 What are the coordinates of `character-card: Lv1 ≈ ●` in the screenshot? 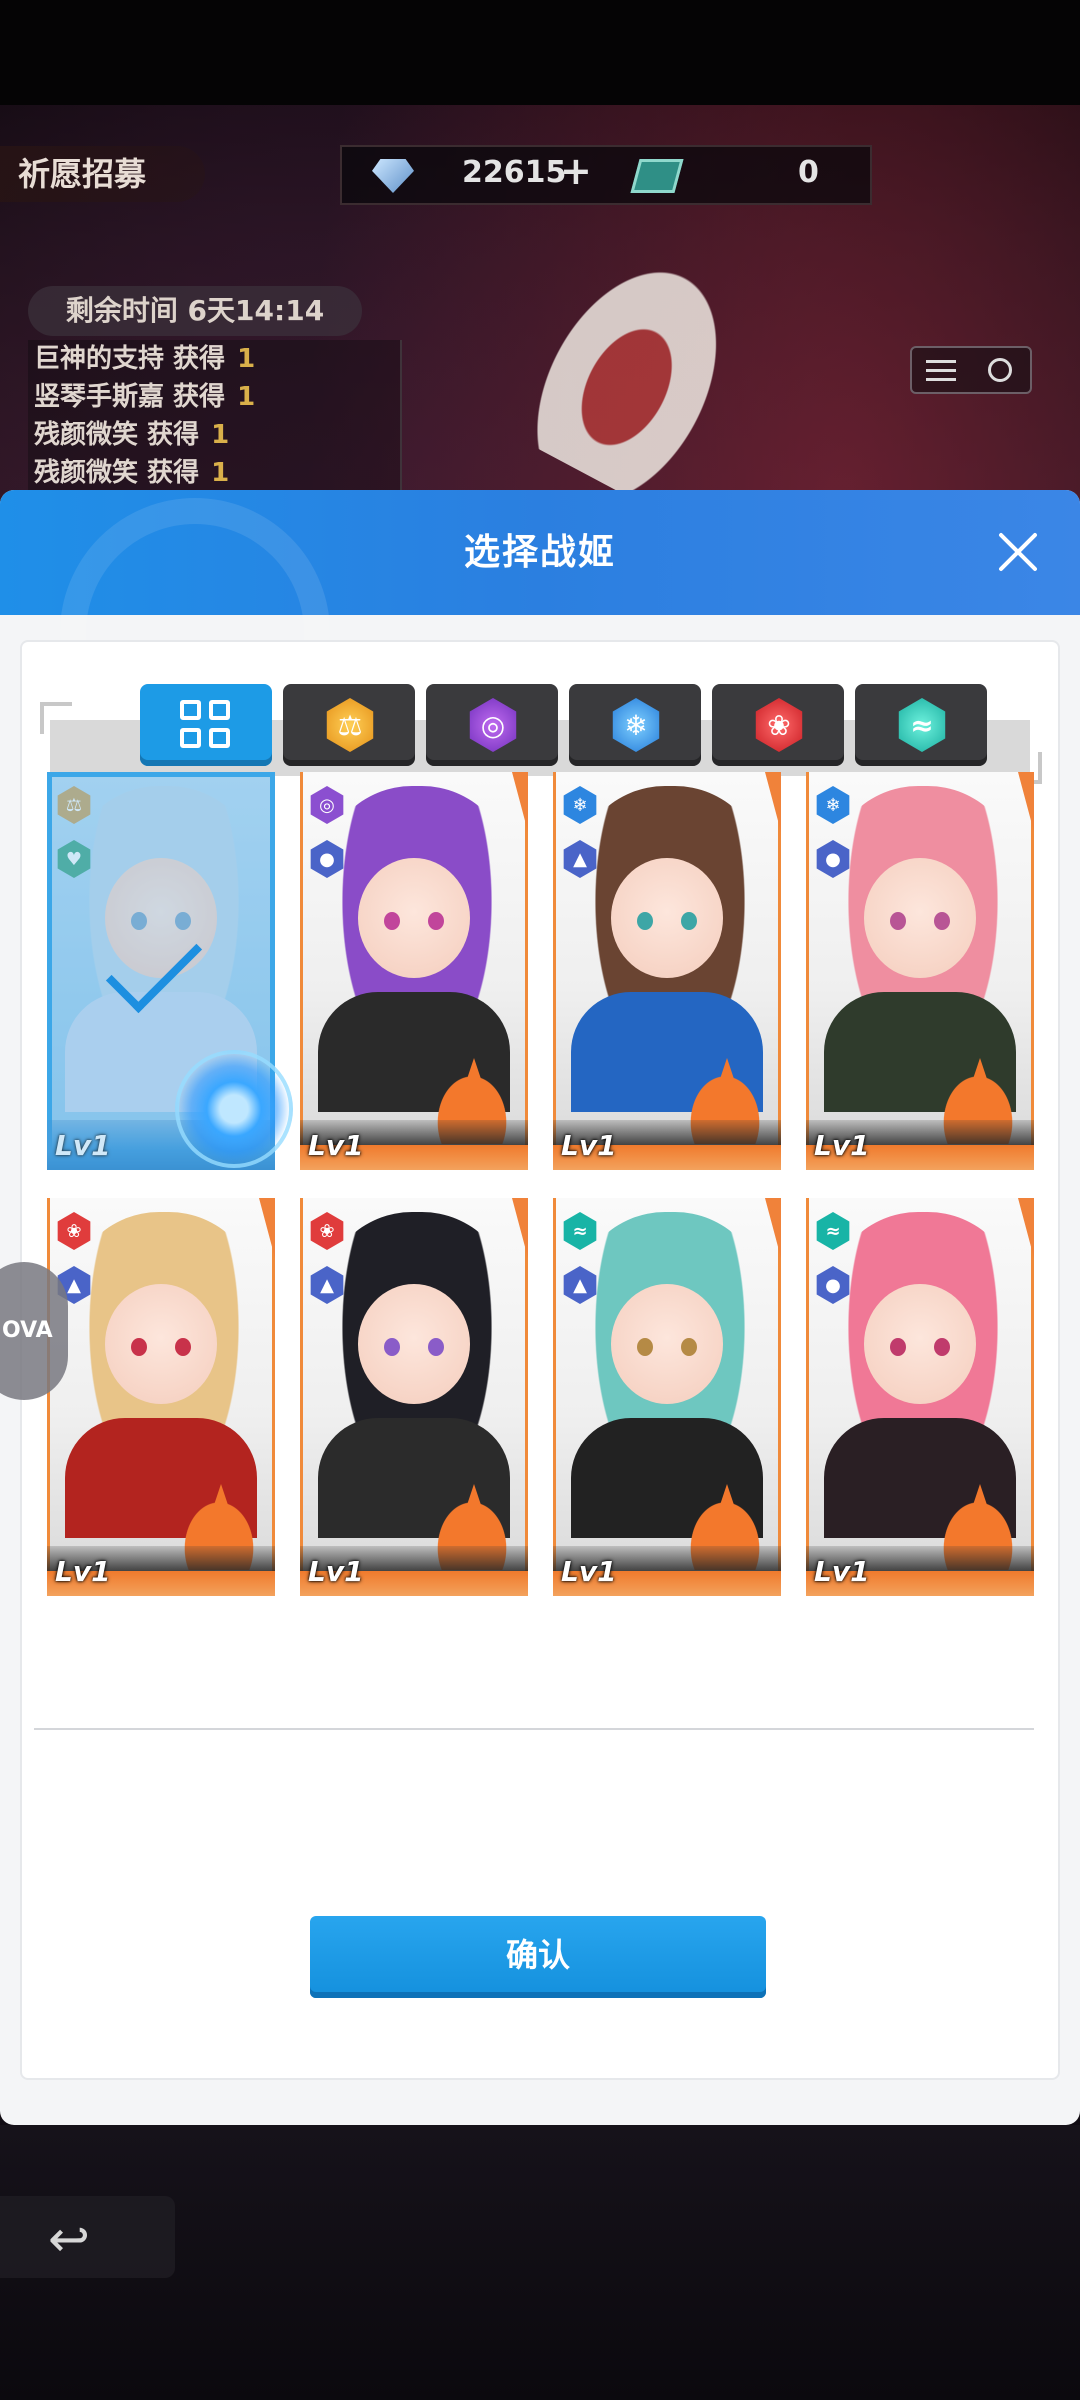 It's located at (920, 1397).